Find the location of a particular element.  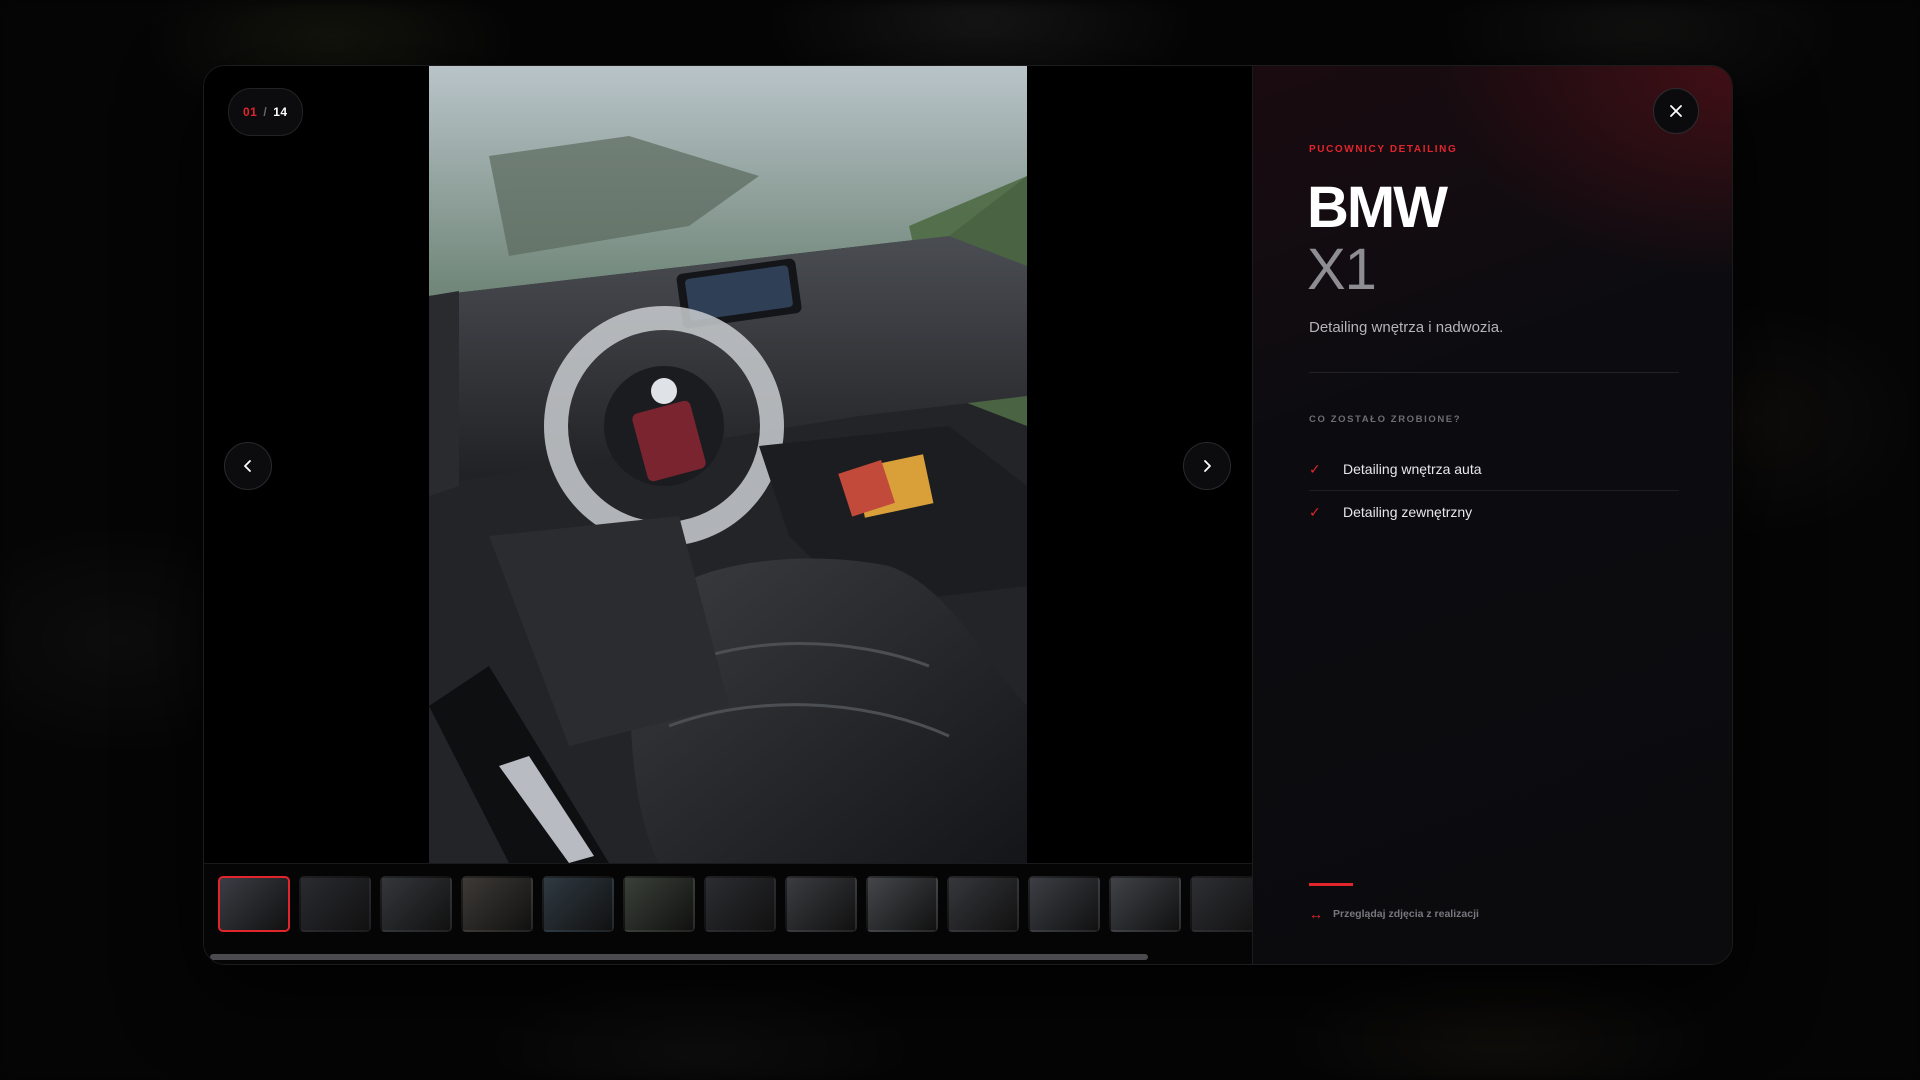

car-model-title: X1 is located at coordinates (1342, 269).